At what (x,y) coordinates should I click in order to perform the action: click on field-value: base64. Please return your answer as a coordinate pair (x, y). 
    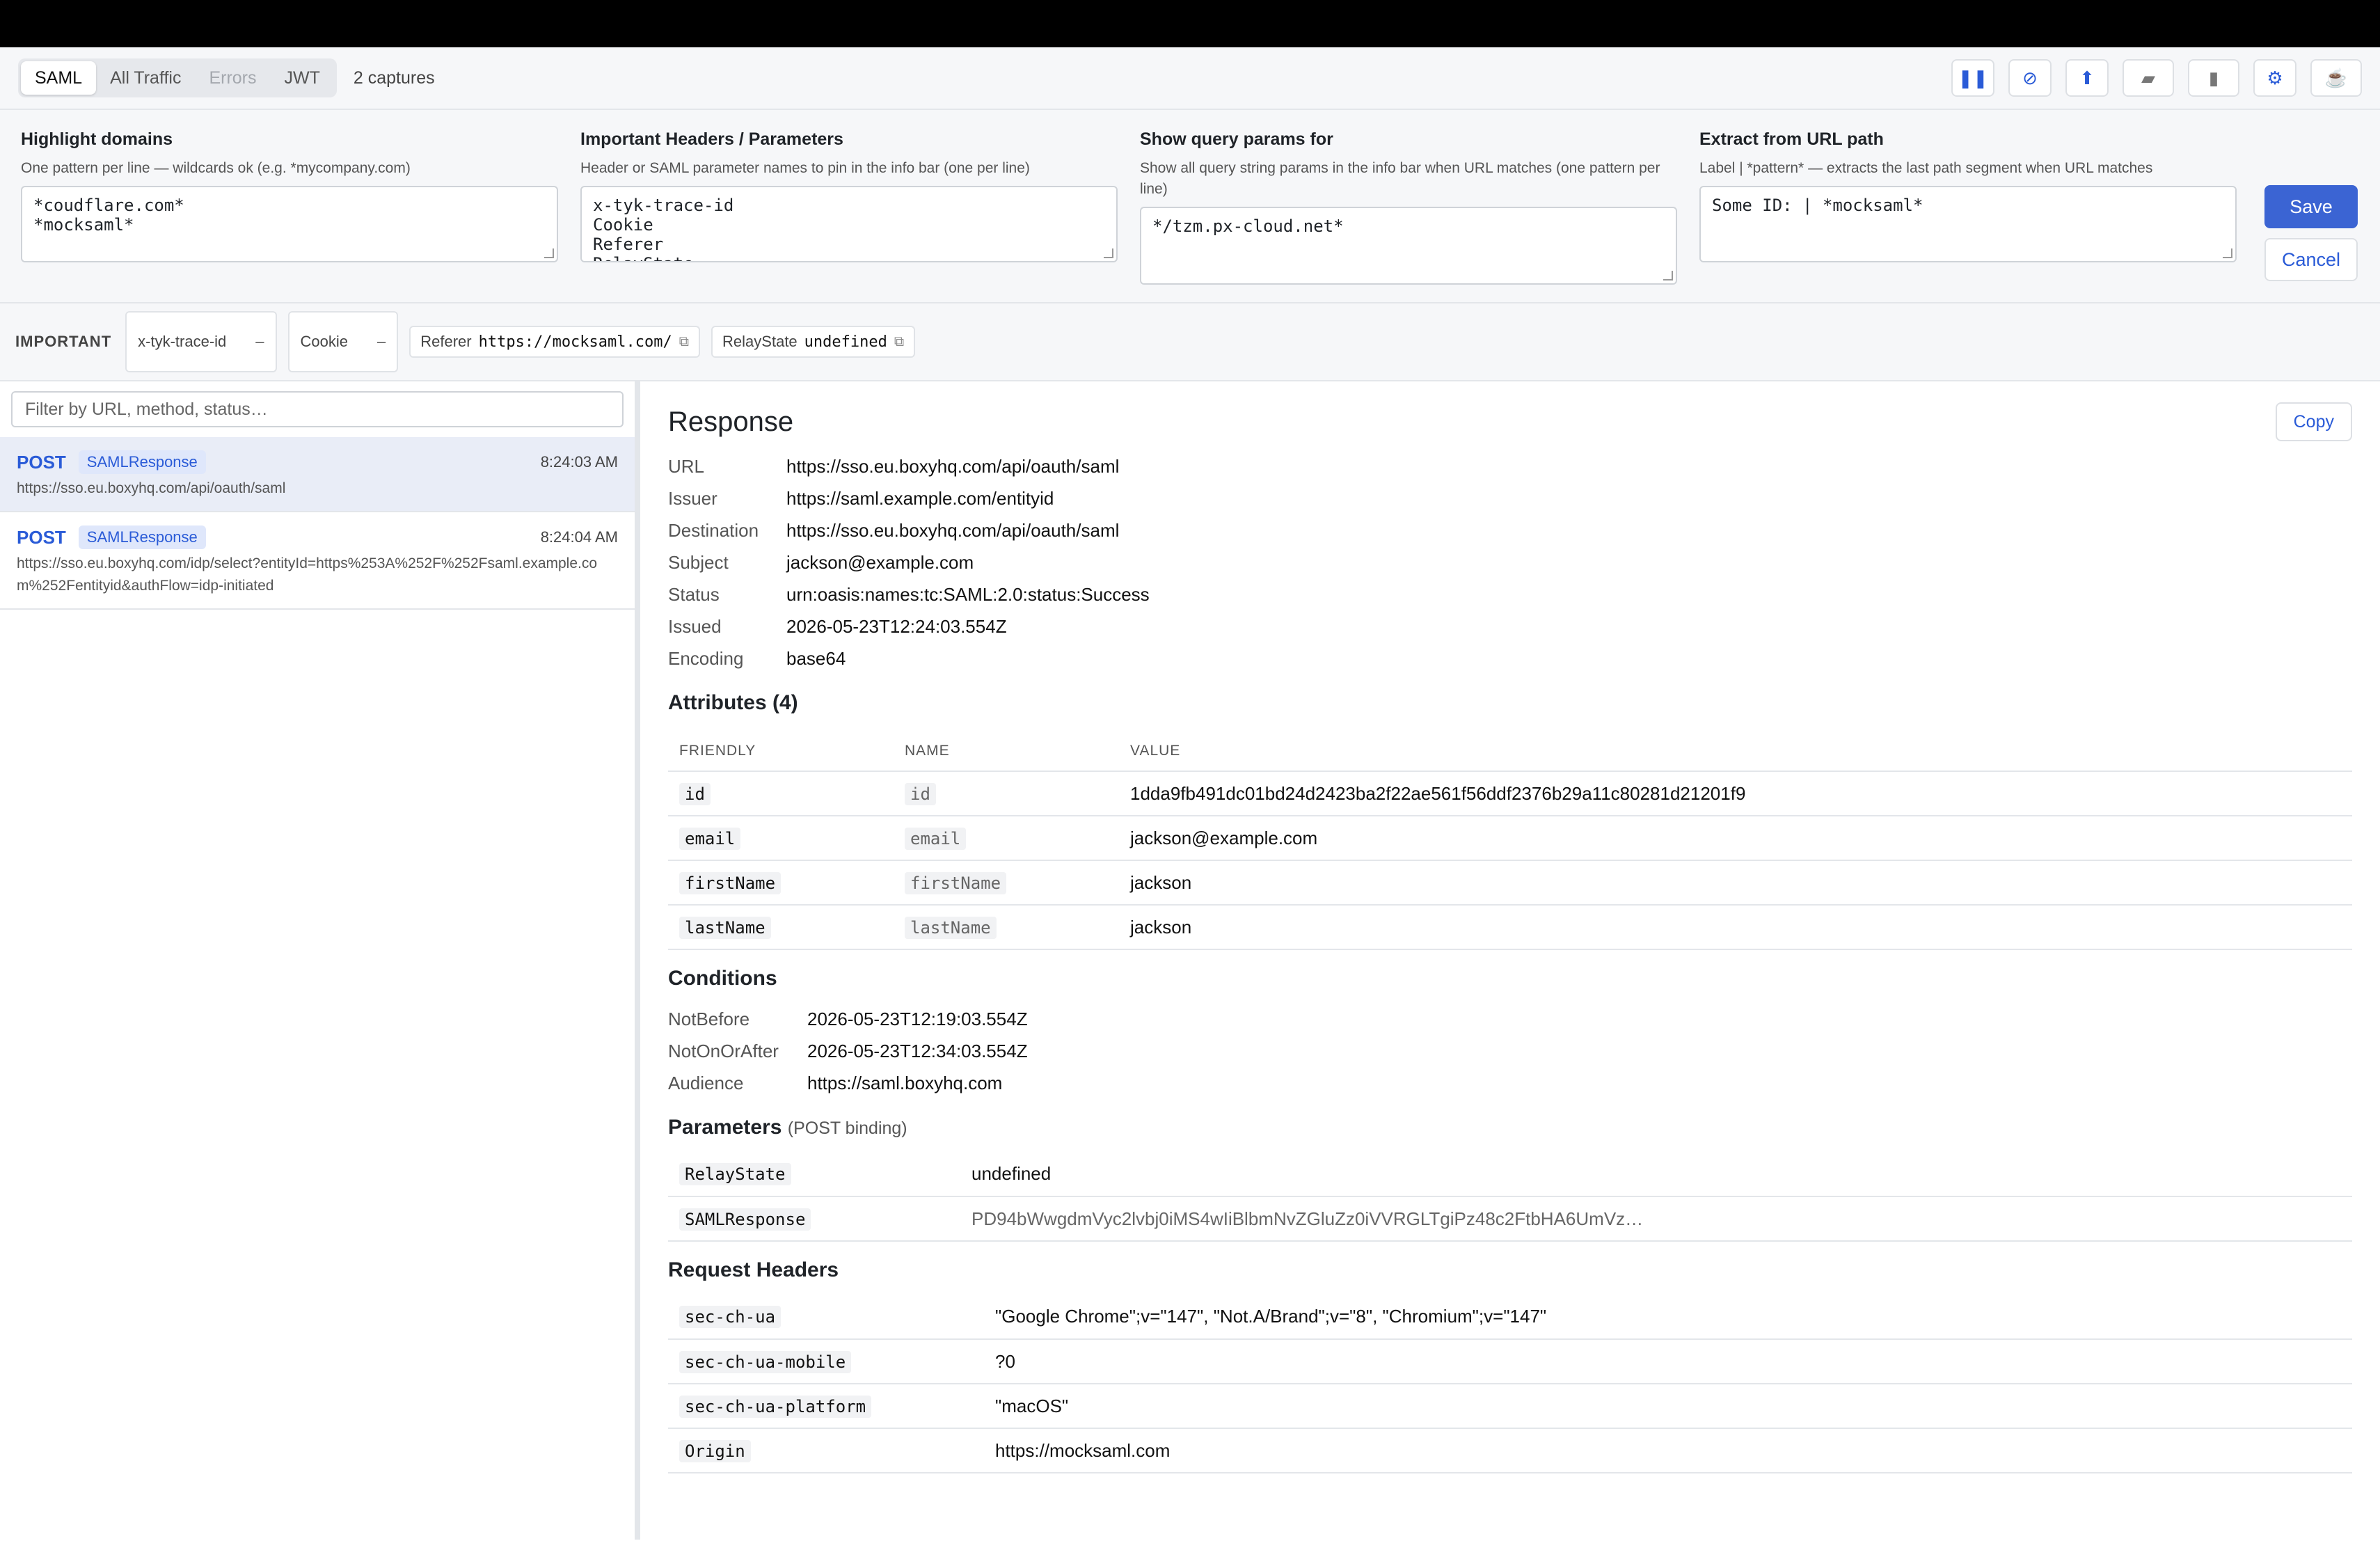
    Looking at the image, I should click on (816, 658).